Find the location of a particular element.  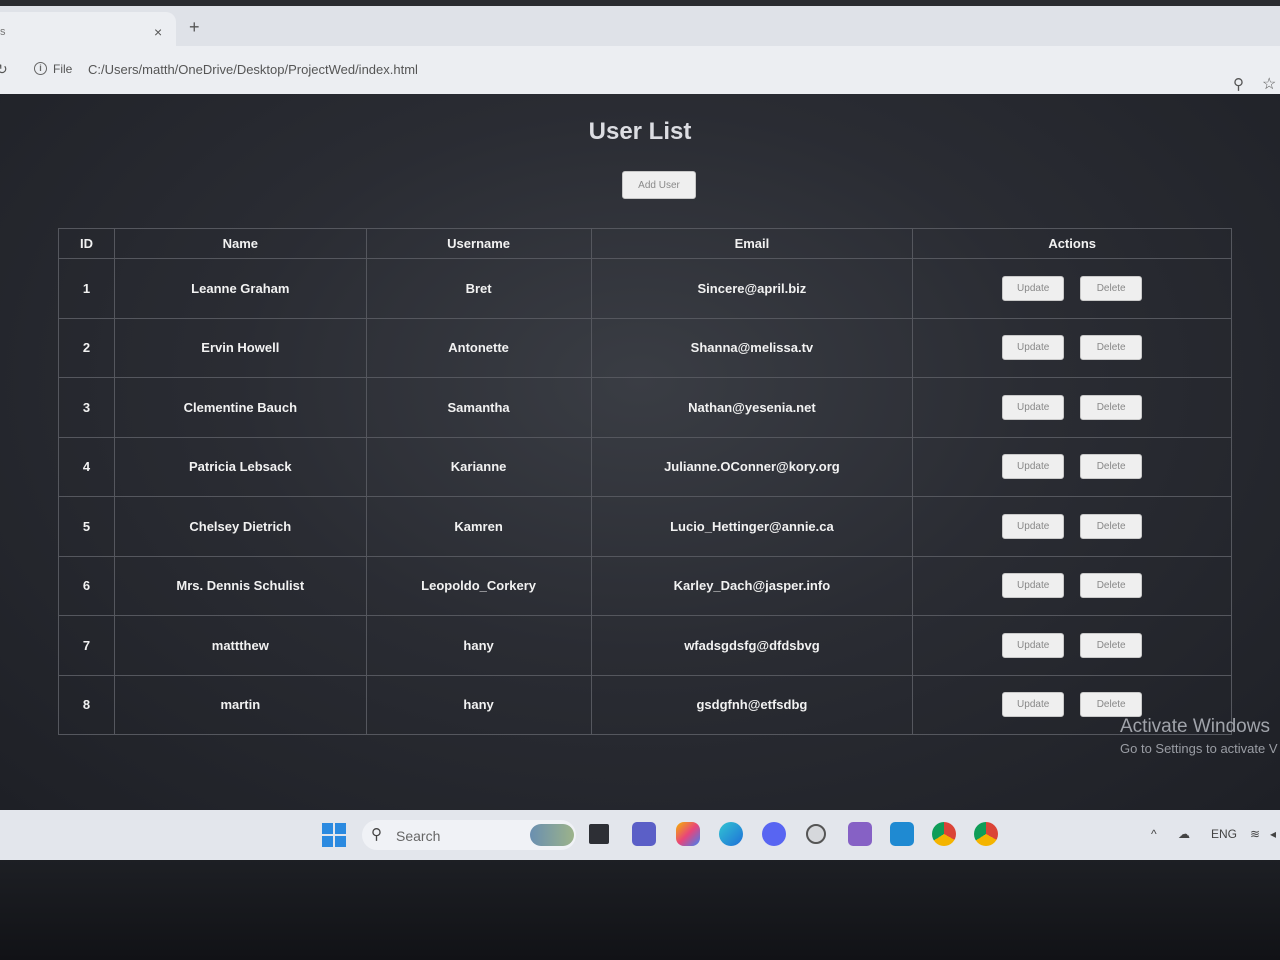

cell-email: wfadsgdsfg@dfdsbvg is located at coordinates (752, 645).